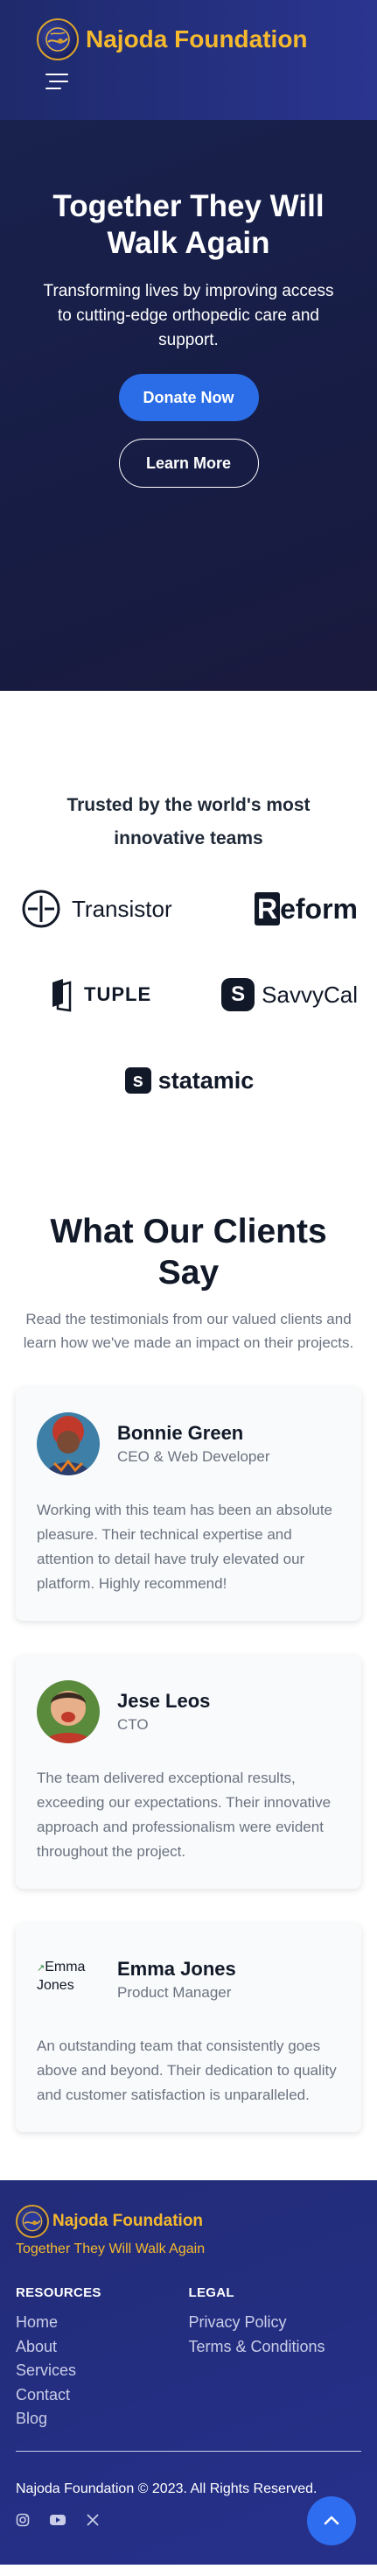 This screenshot has height=2576, width=377. What do you see at coordinates (206, 1080) in the screenshot?
I see `statamic-wordmark: statamic` at bounding box center [206, 1080].